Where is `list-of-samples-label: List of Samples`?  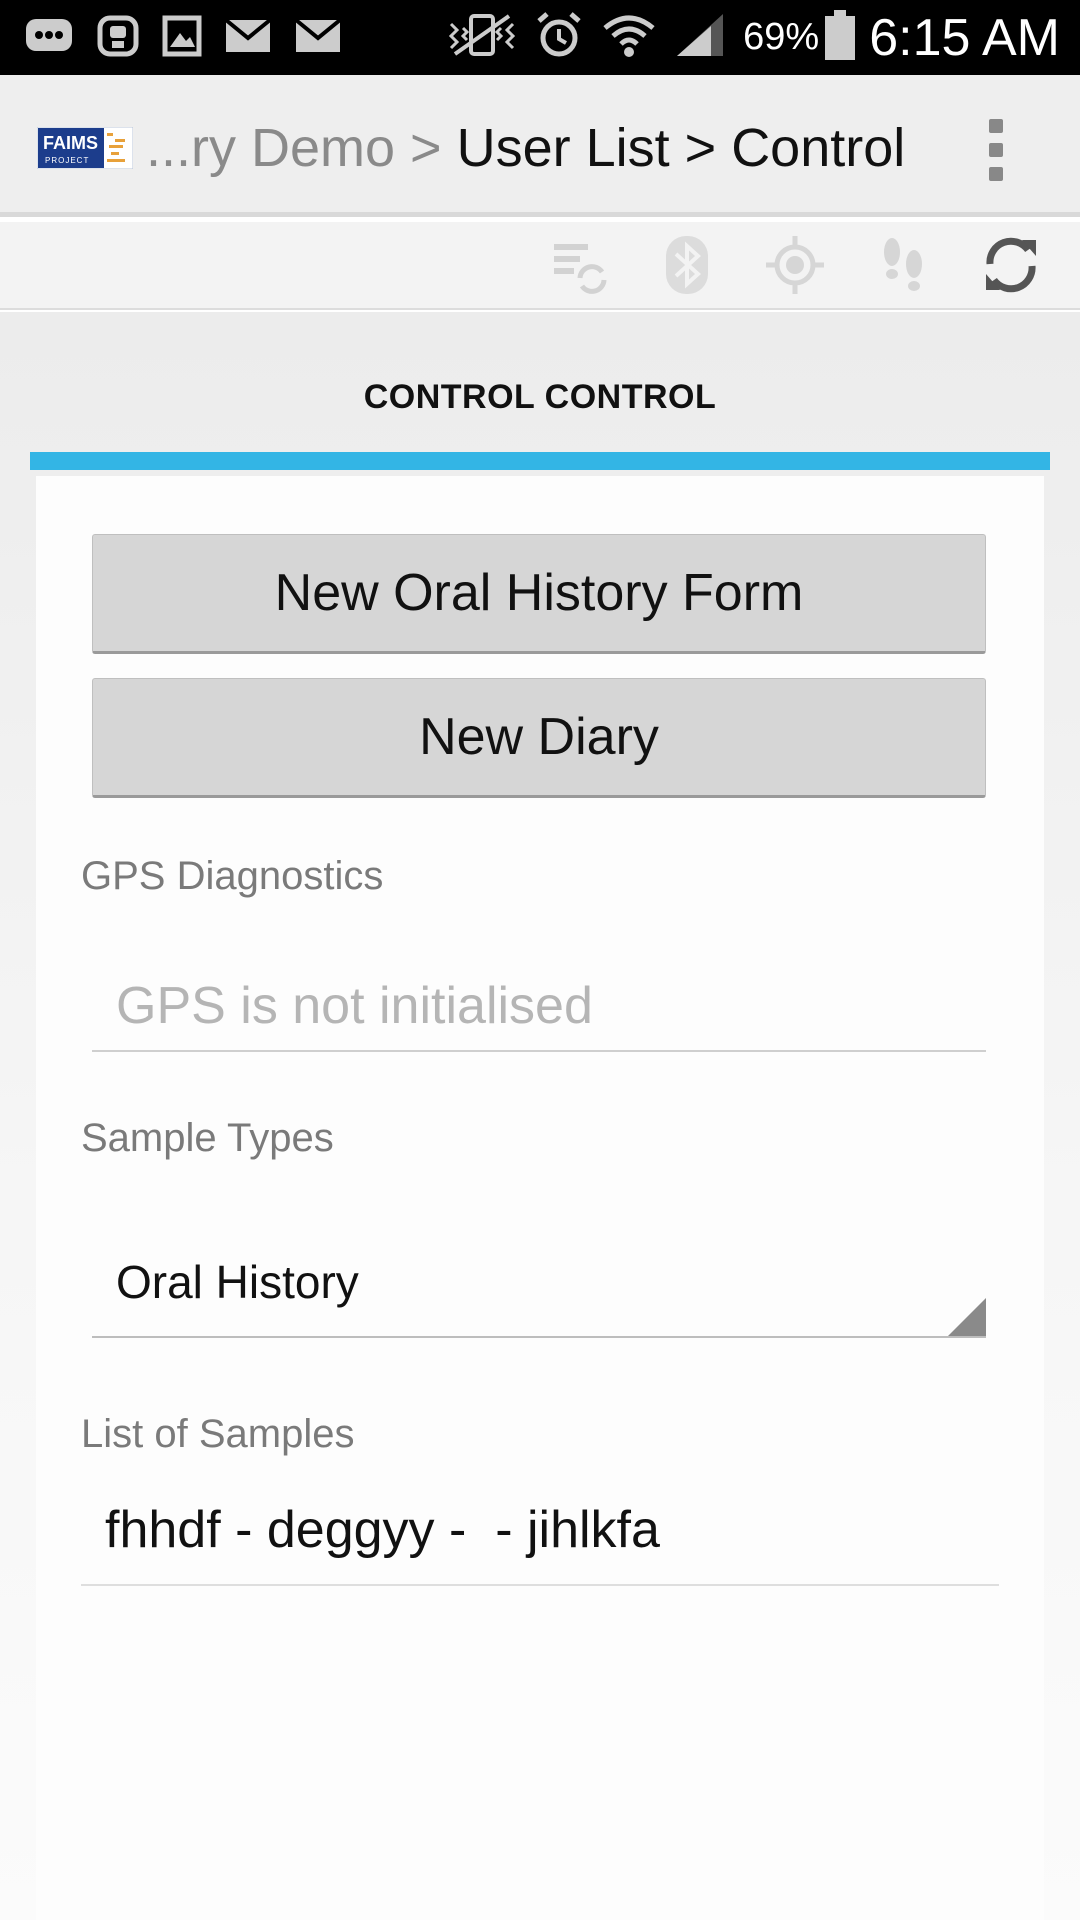 list-of-samples-label: List of Samples is located at coordinates (218, 1434).